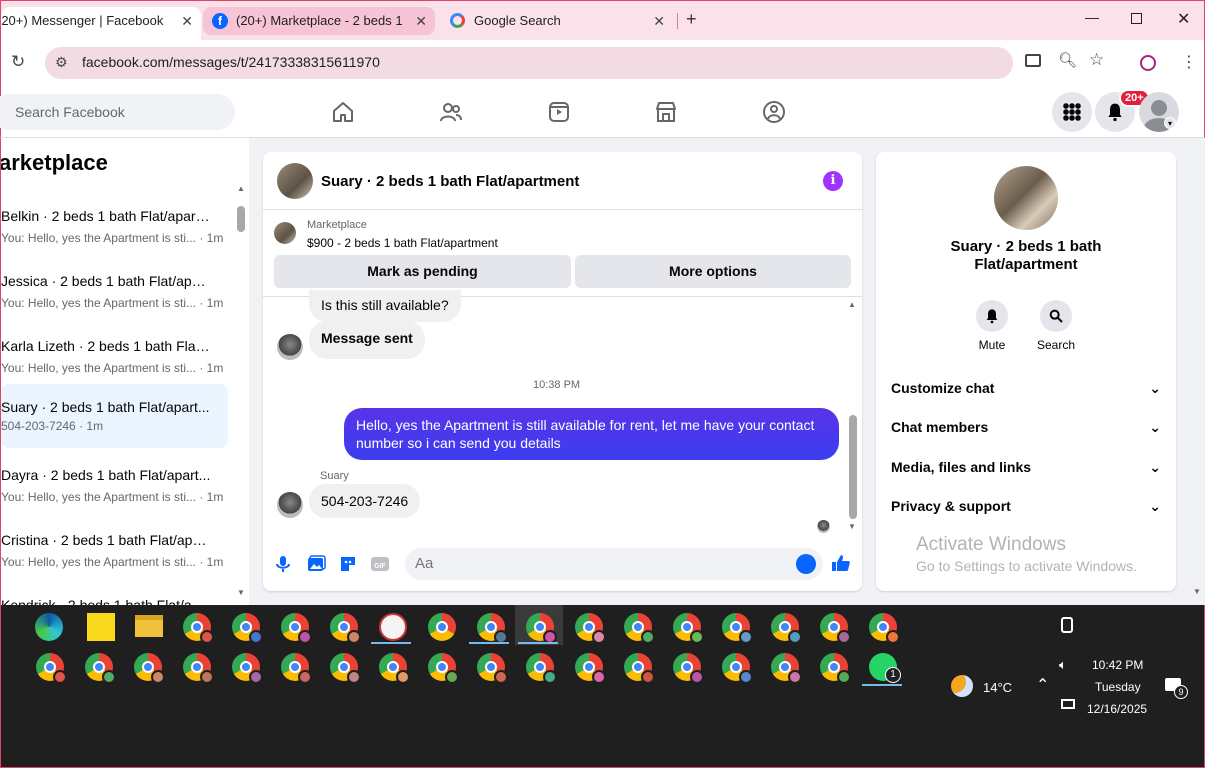 This screenshot has height=768, width=1205. I want to click on weather-icon, so click(962, 686).